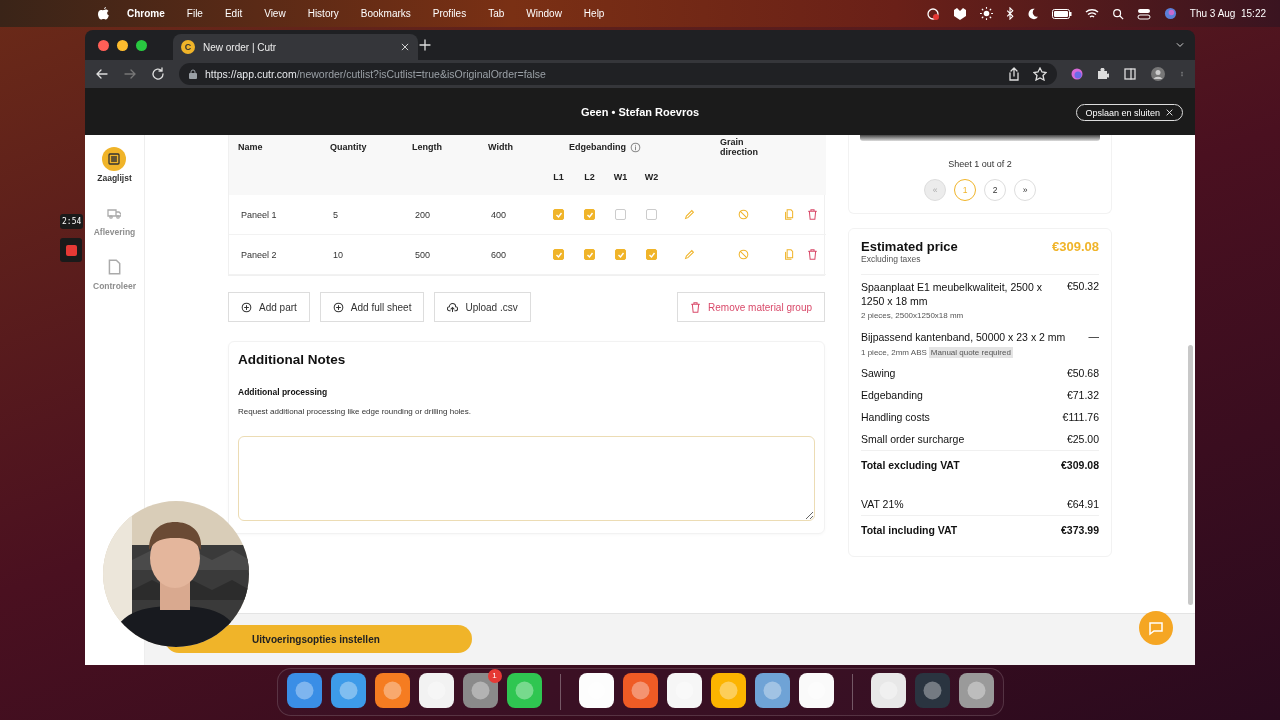  Describe the element at coordinates (1190, 475) in the screenshot. I see `scrollbar` at that location.